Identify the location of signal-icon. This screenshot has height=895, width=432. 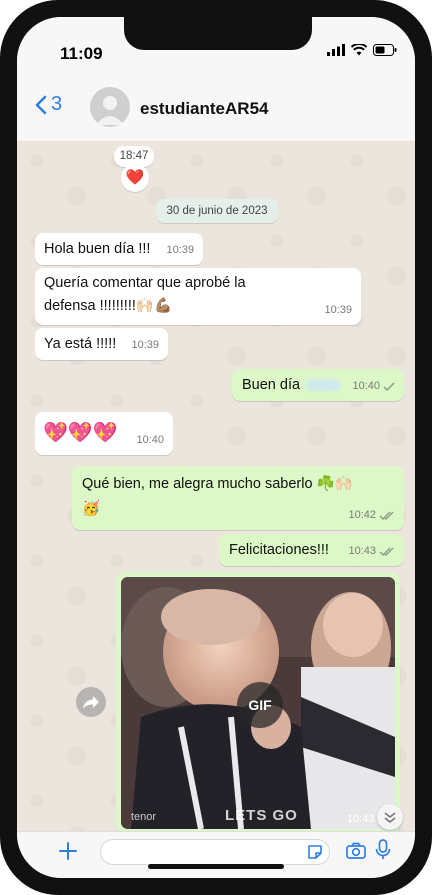
(336, 50).